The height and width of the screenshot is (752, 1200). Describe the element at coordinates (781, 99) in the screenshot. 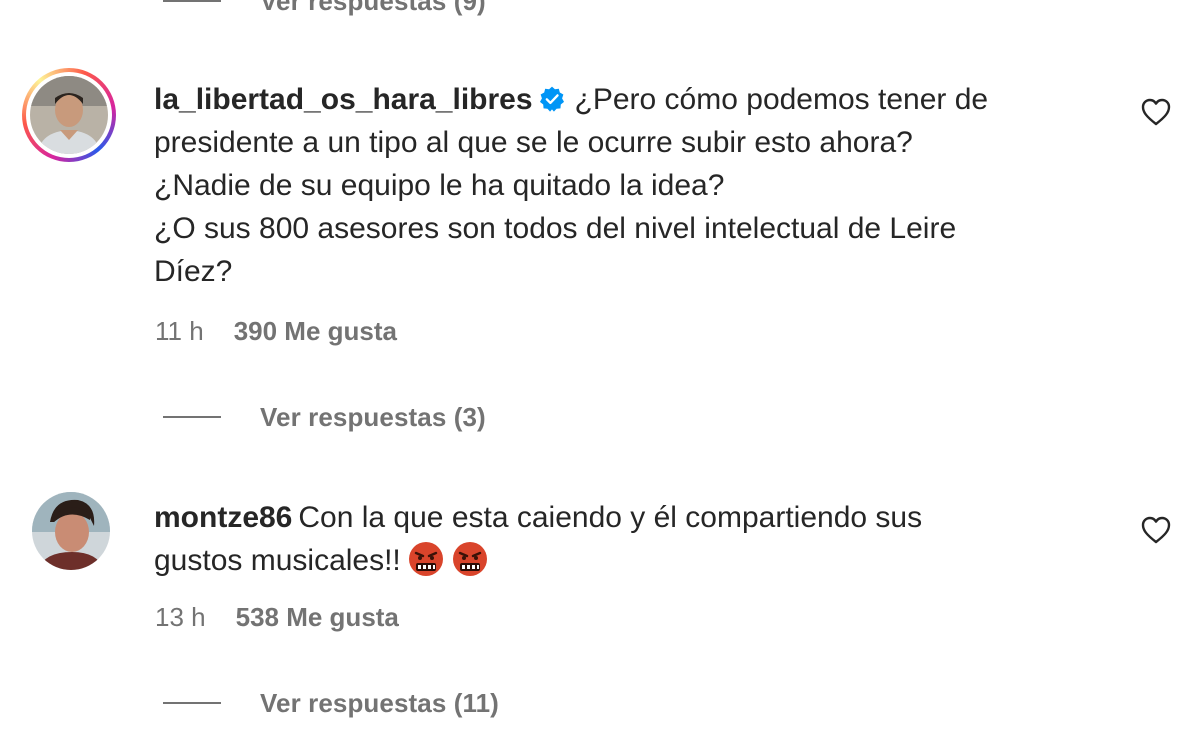

I see `comment-text-line: ¿Pero cómo podemos tener de` at that location.